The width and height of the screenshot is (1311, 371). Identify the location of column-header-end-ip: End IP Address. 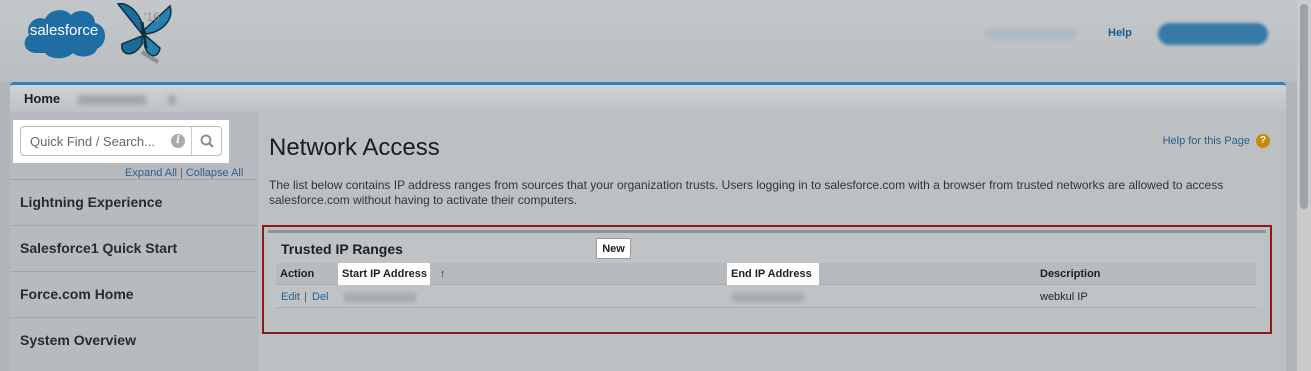
(773, 274).